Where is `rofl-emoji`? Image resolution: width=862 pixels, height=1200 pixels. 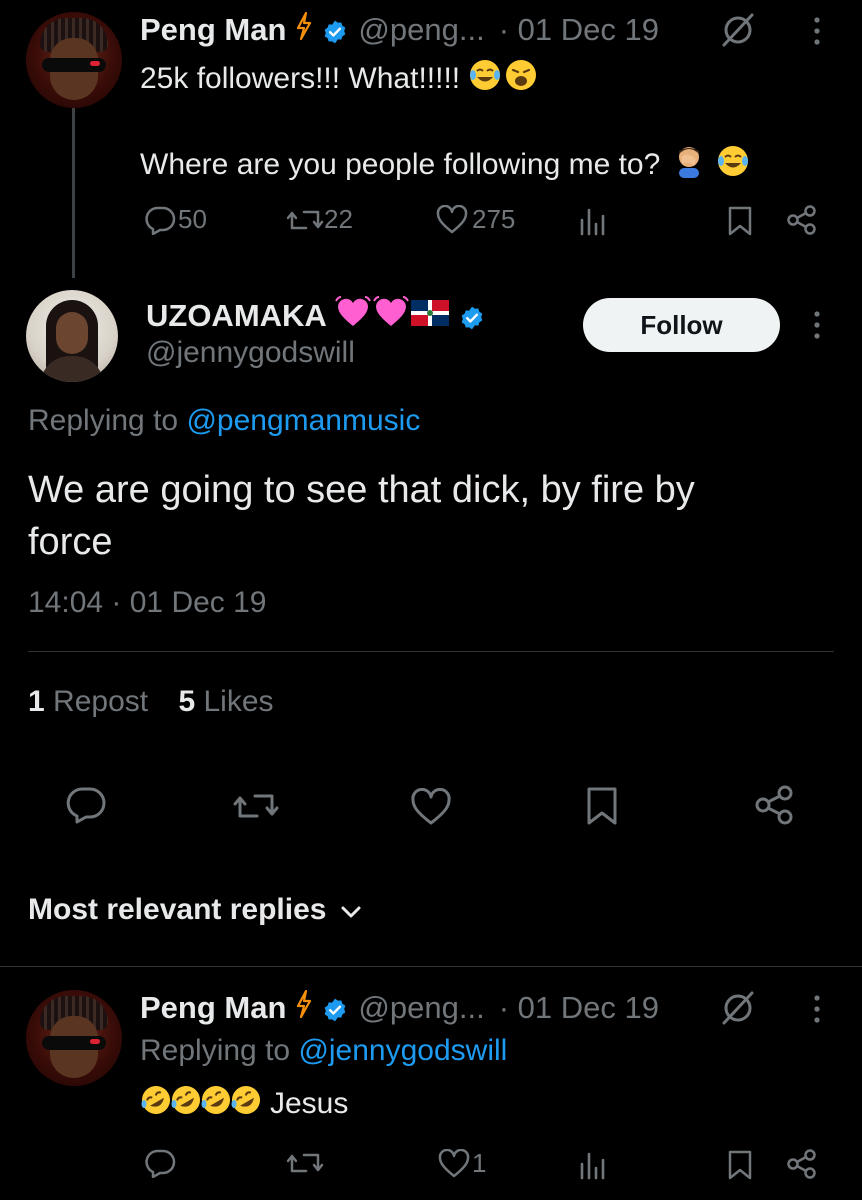
rofl-emoji is located at coordinates (156, 1104).